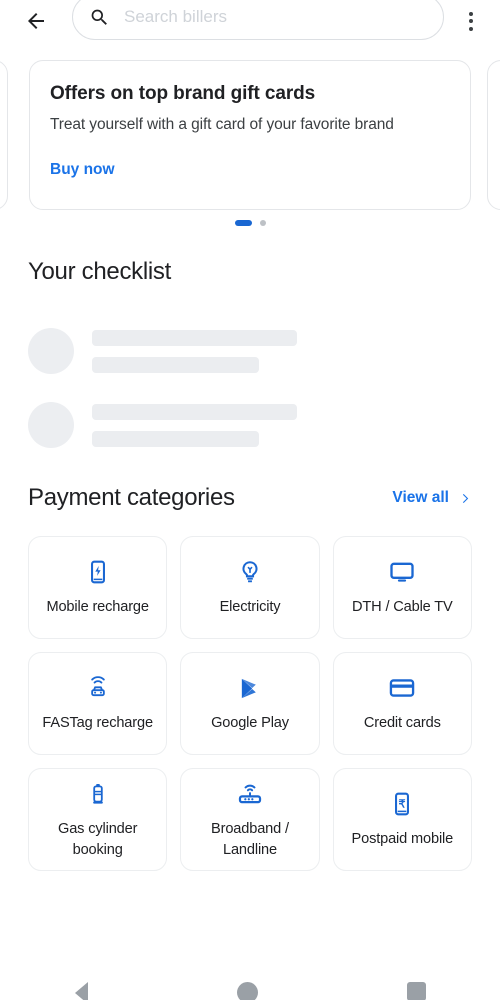 The width and height of the screenshot is (500, 1000). I want to click on category-tile-label: Postpaid mobile, so click(402, 839).